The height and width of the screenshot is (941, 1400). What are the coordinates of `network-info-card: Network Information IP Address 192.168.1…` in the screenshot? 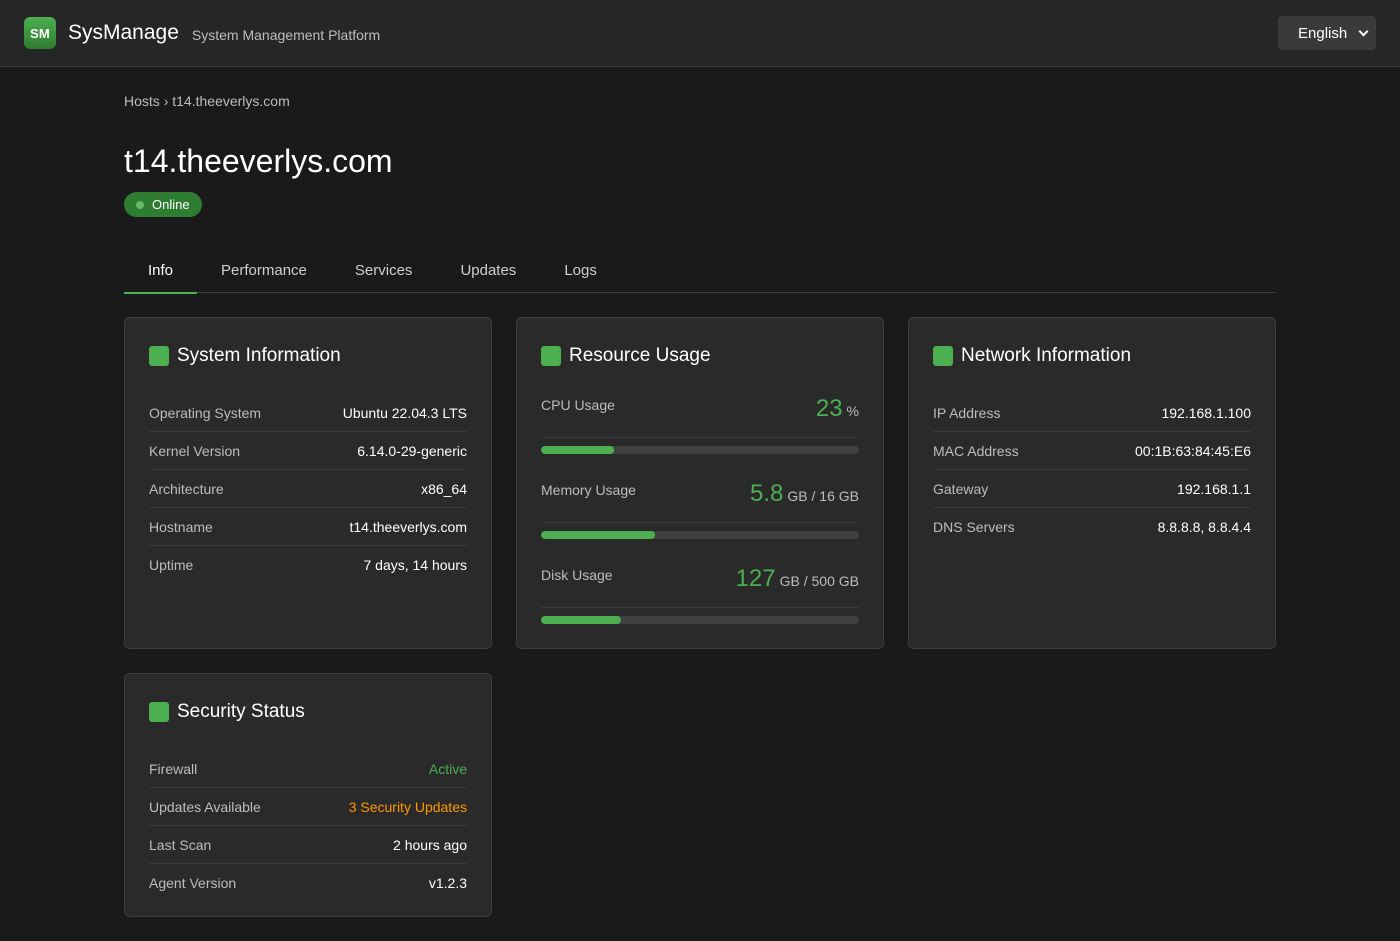 It's located at (1092, 483).